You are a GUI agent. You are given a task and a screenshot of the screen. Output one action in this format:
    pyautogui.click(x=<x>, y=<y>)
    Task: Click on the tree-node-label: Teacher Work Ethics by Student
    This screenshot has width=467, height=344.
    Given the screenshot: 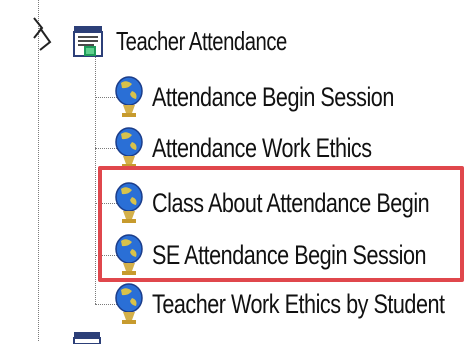 What is the action you would take?
    pyautogui.click(x=298, y=303)
    